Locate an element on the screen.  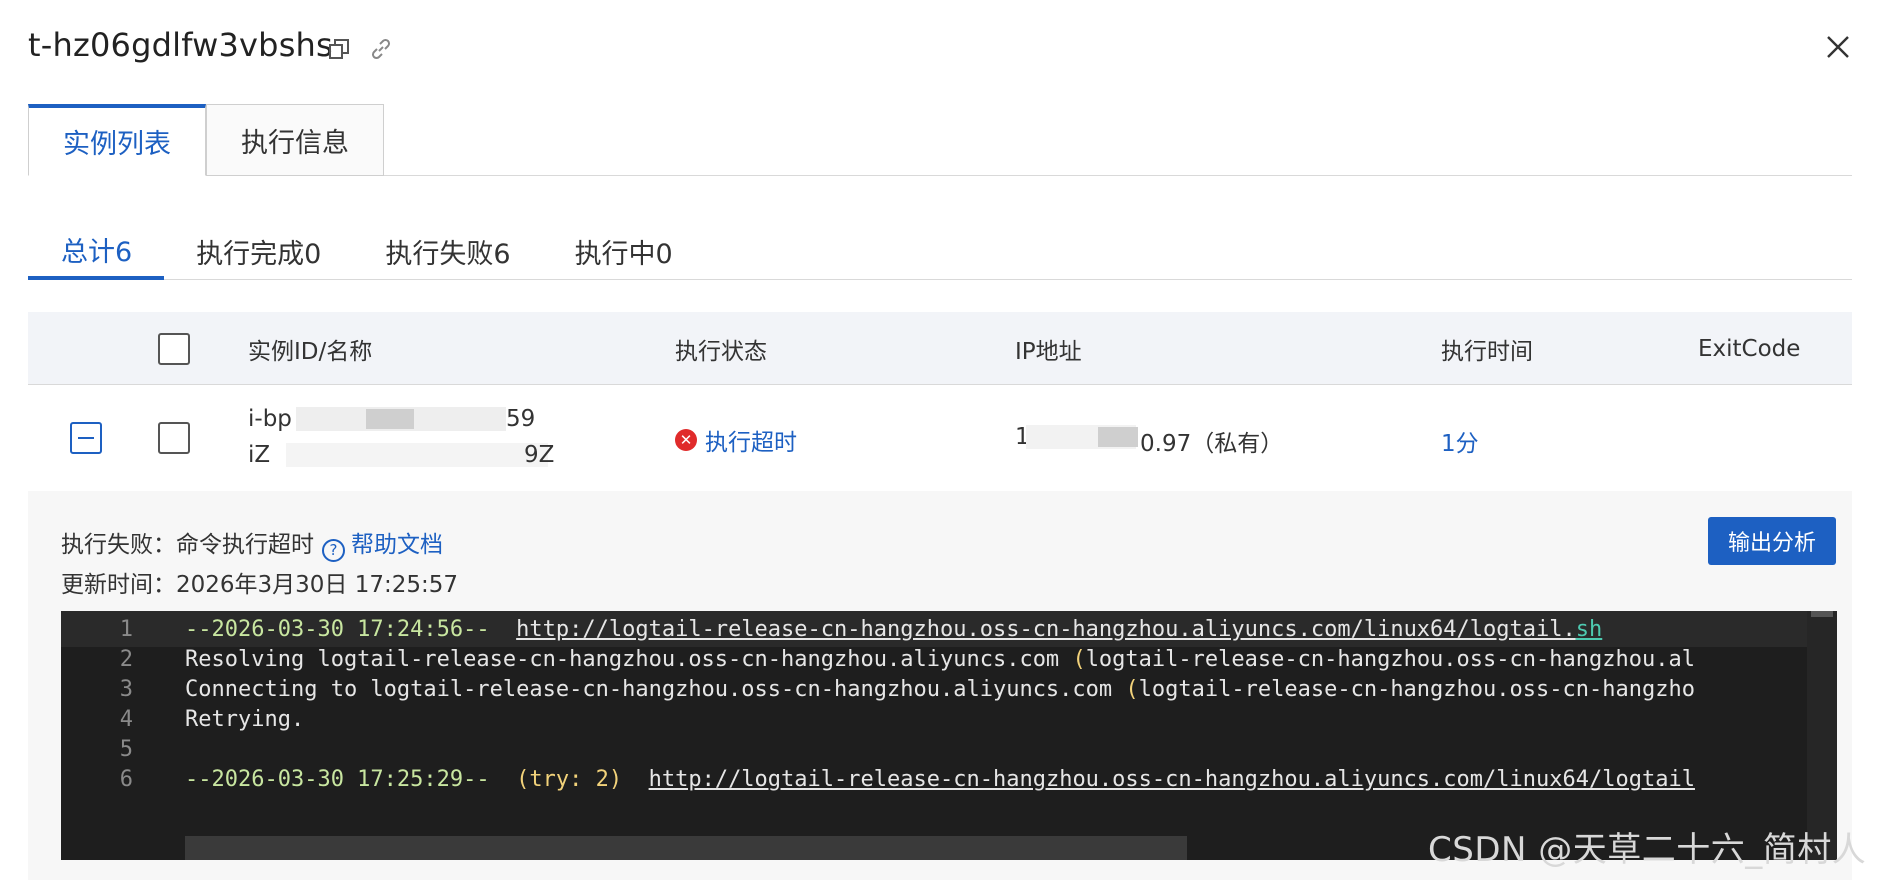
update-label: 更新时间： is located at coordinates (118, 585).